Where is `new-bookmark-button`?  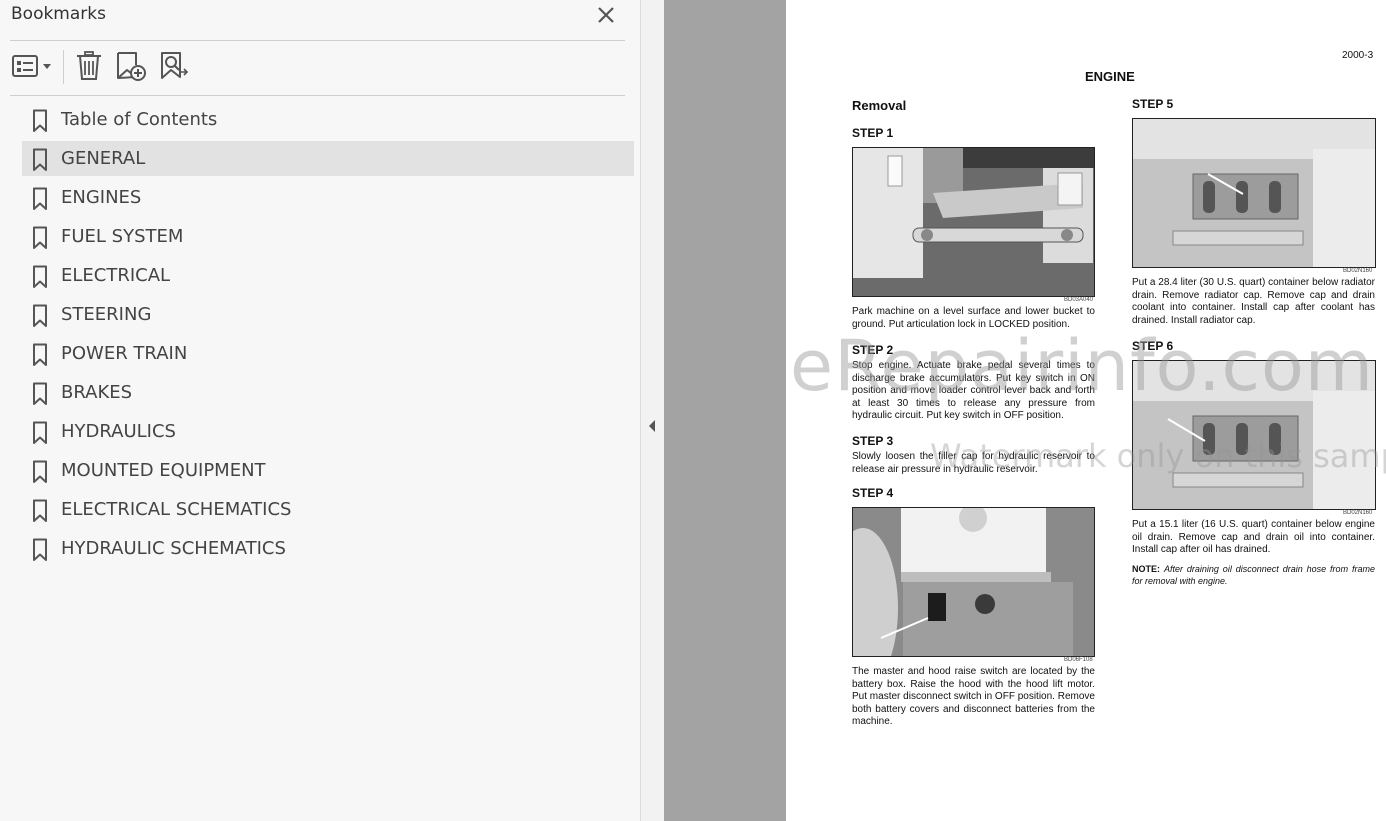 new-bookmark-button is located at coordinates (131, 66).